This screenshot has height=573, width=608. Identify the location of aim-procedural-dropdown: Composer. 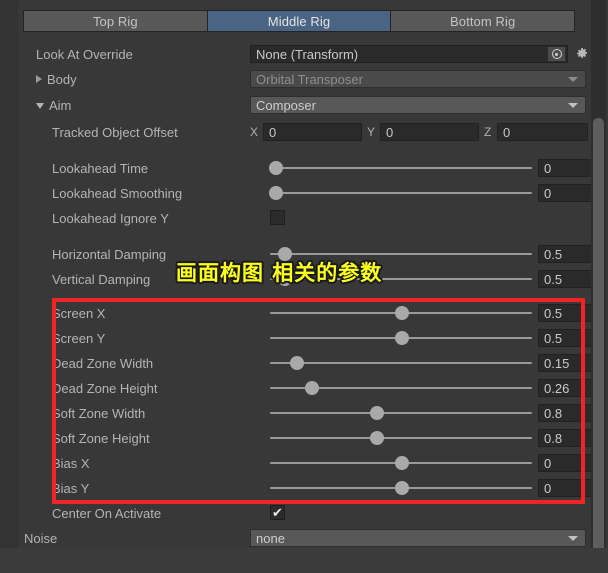
(418, 105).